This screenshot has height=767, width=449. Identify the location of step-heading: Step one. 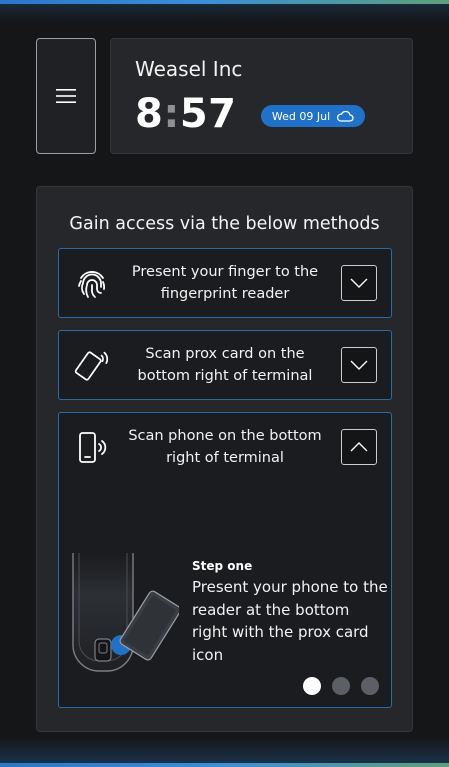
(222, 566).